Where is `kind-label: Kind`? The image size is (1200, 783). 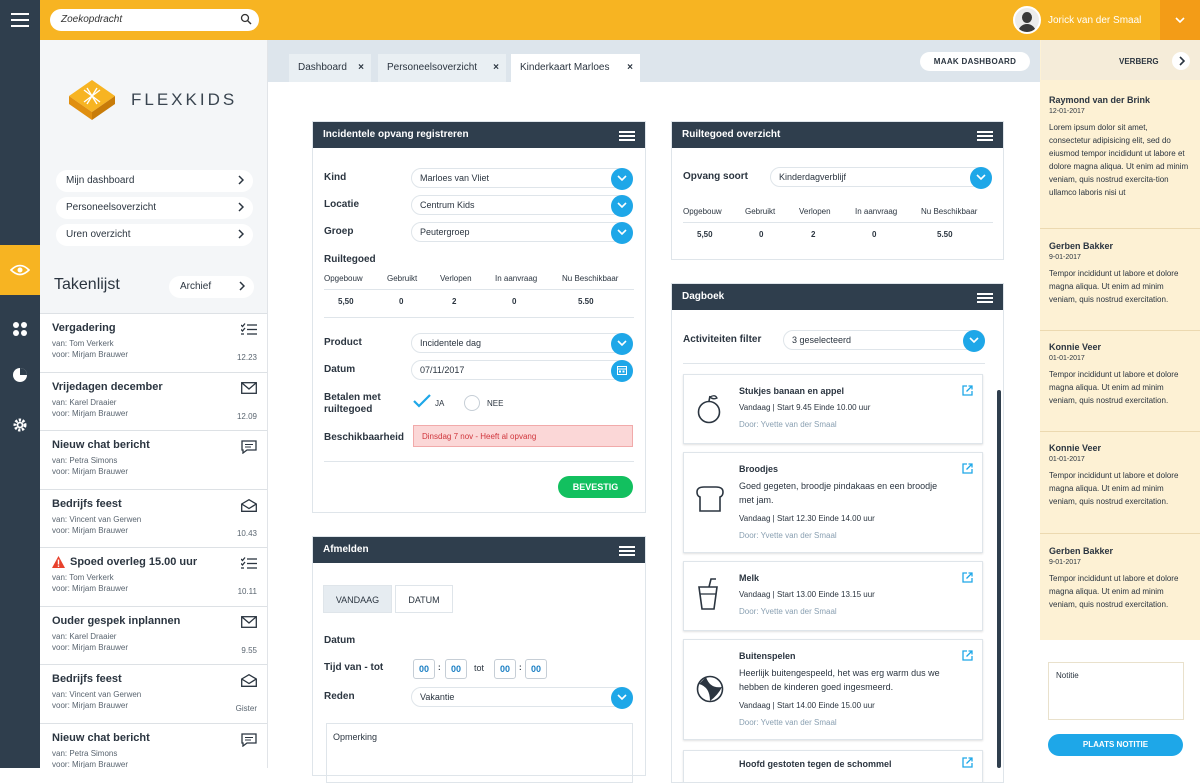
kind-label: Kind is located at coordinates (335, 177).